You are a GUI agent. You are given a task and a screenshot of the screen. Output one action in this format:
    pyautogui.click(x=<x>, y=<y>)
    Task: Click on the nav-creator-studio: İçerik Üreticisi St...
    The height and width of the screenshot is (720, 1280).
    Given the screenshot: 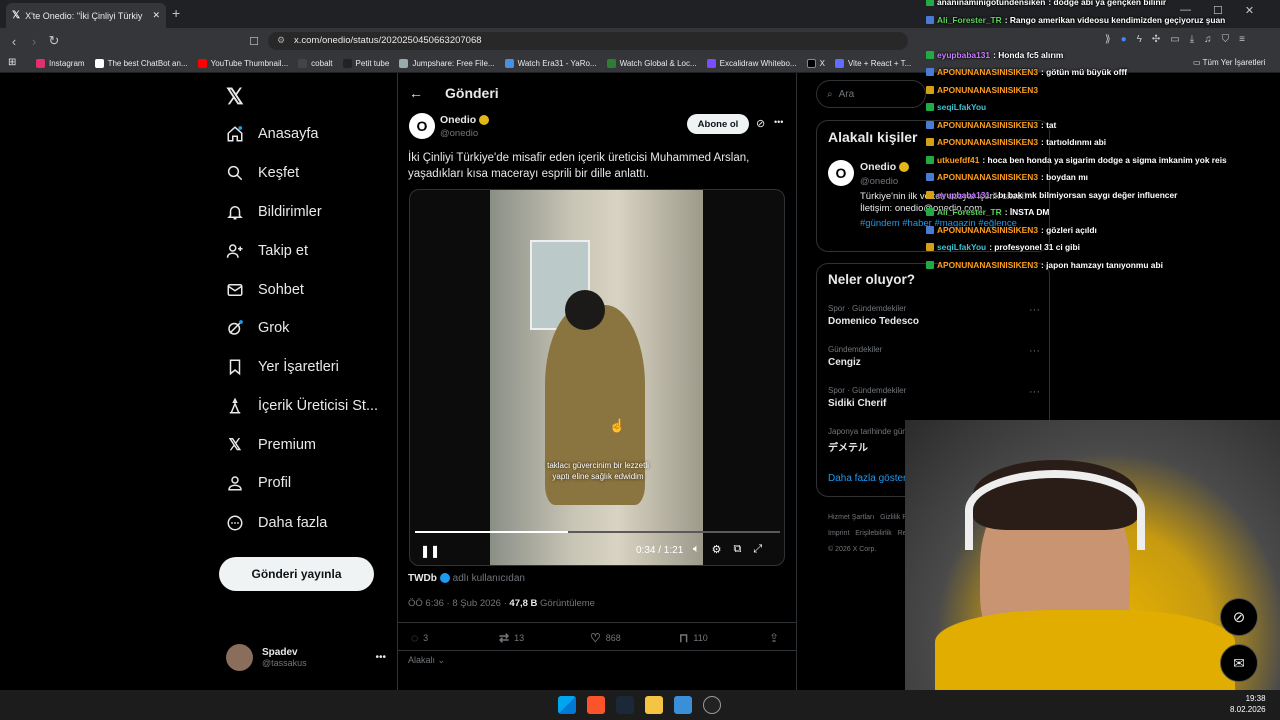 What is the action you would take?
    pyautogui.click(x=302, y=406)
    